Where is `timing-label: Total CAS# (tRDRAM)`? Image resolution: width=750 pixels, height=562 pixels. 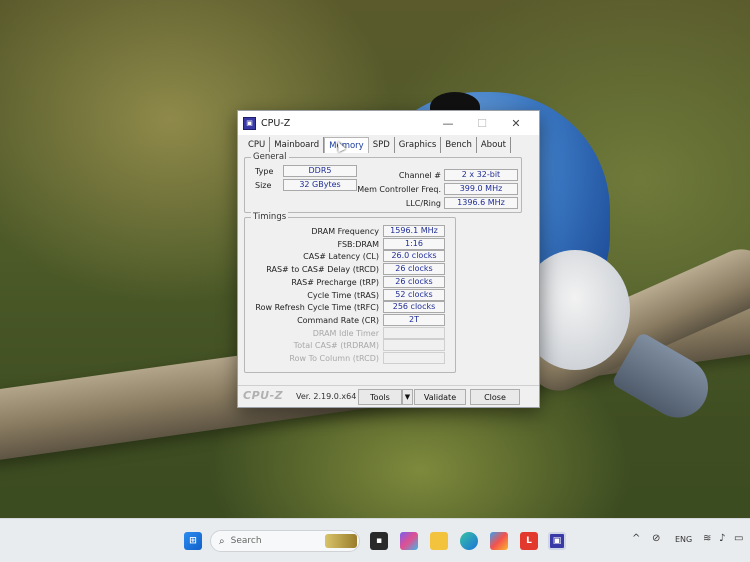
timing-label: Total CAS# (tRDRAM) is located at coordinates (336, 346).